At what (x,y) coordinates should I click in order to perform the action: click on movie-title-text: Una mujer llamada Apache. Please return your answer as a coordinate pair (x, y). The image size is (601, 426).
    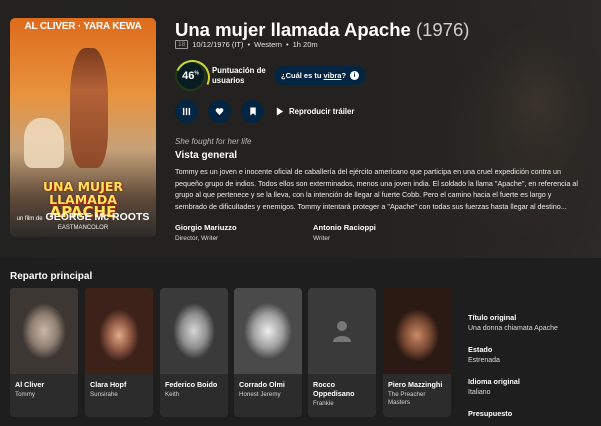
    Looking at the image, I should click on (293, 29).